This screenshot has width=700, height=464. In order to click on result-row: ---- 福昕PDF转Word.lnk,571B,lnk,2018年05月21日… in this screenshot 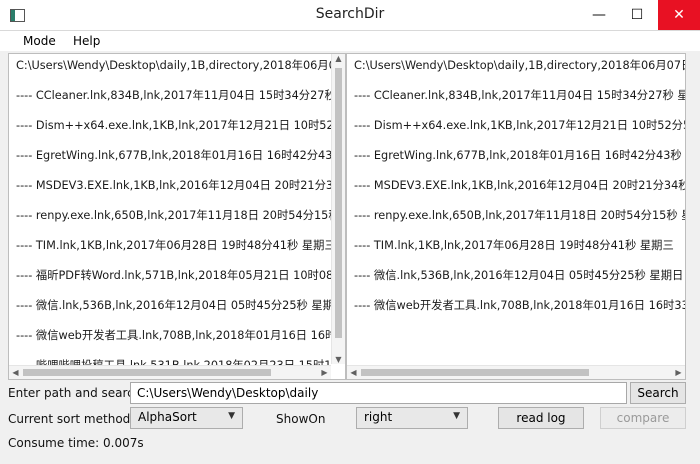, I will do `click(173, 284)`.